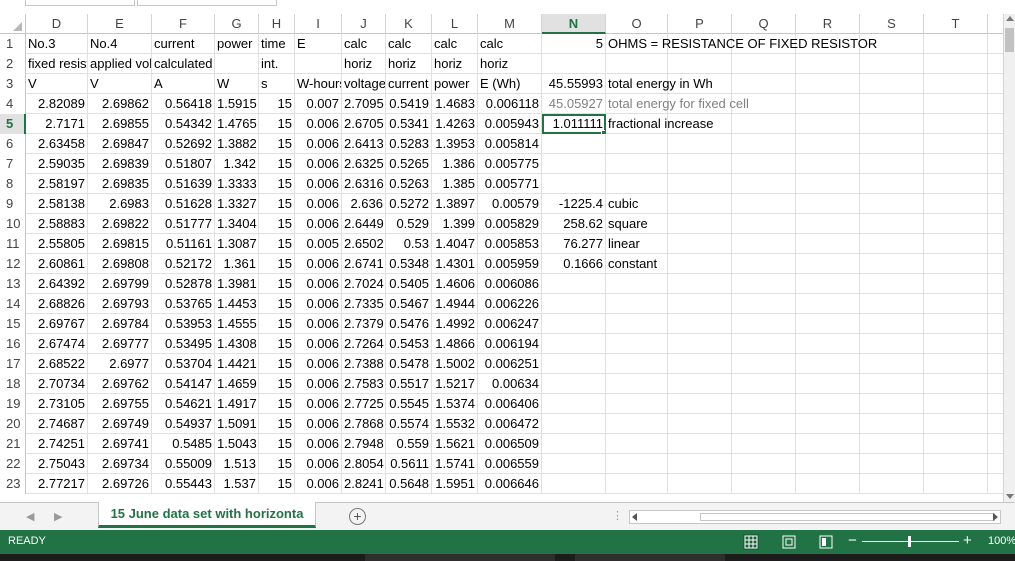  Describe the element at coordinates (852, 540) in the screenshot. I see `zoom-out-button: −` at that location.